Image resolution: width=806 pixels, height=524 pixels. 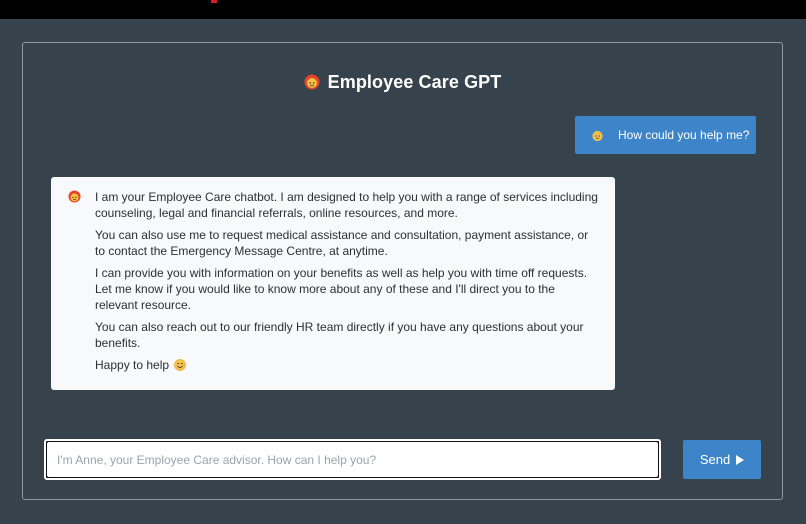 I want to click on sign-off-text: Happy to help, so click(x=132, y=365).